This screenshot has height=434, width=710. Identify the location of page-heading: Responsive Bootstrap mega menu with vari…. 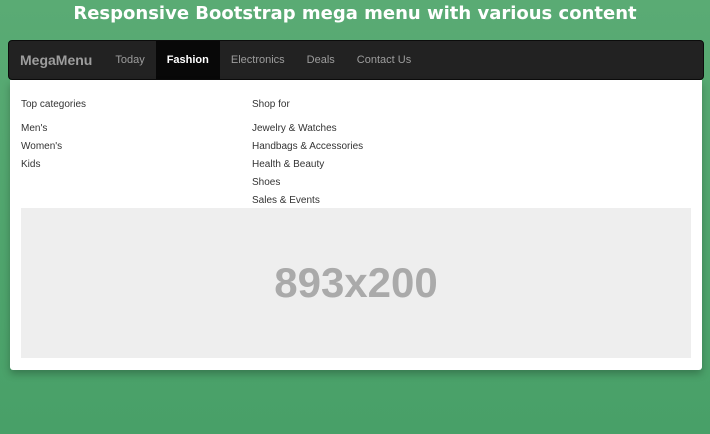
(355, 13).